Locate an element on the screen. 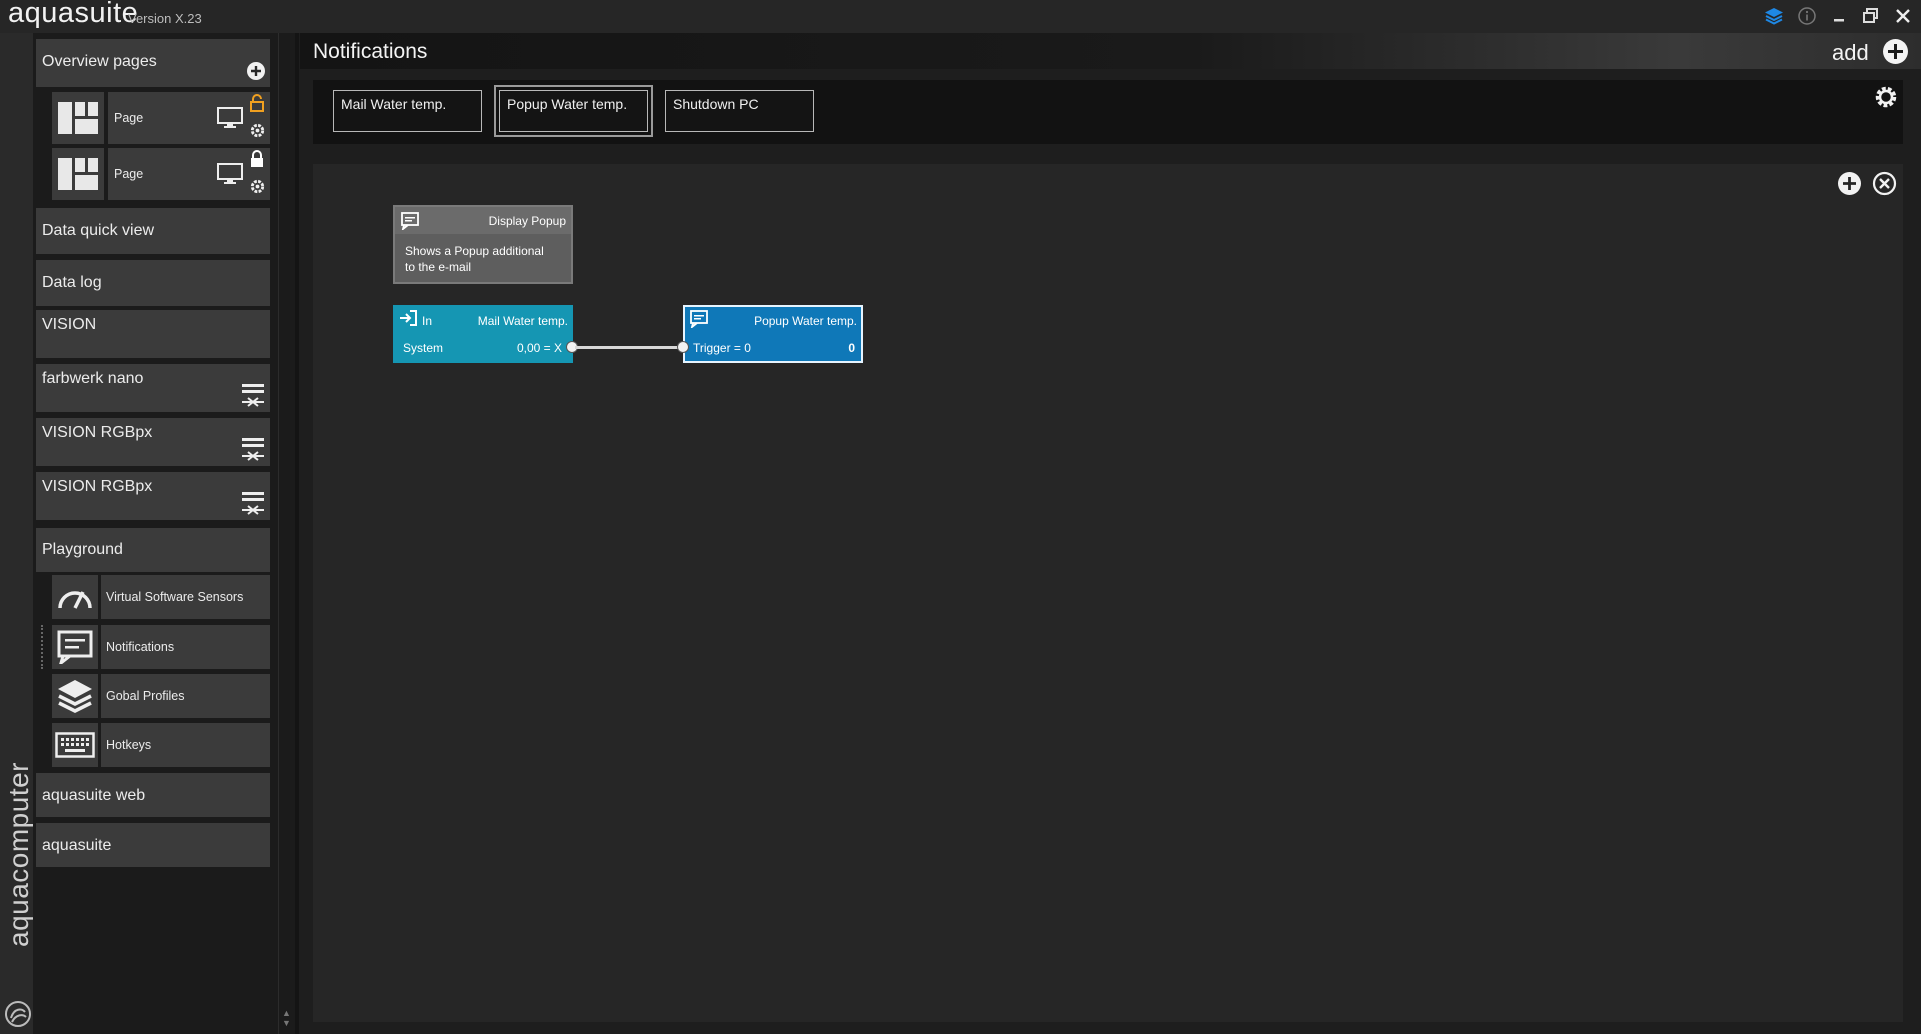  node-tag: In is located at coordinates (427, 321).